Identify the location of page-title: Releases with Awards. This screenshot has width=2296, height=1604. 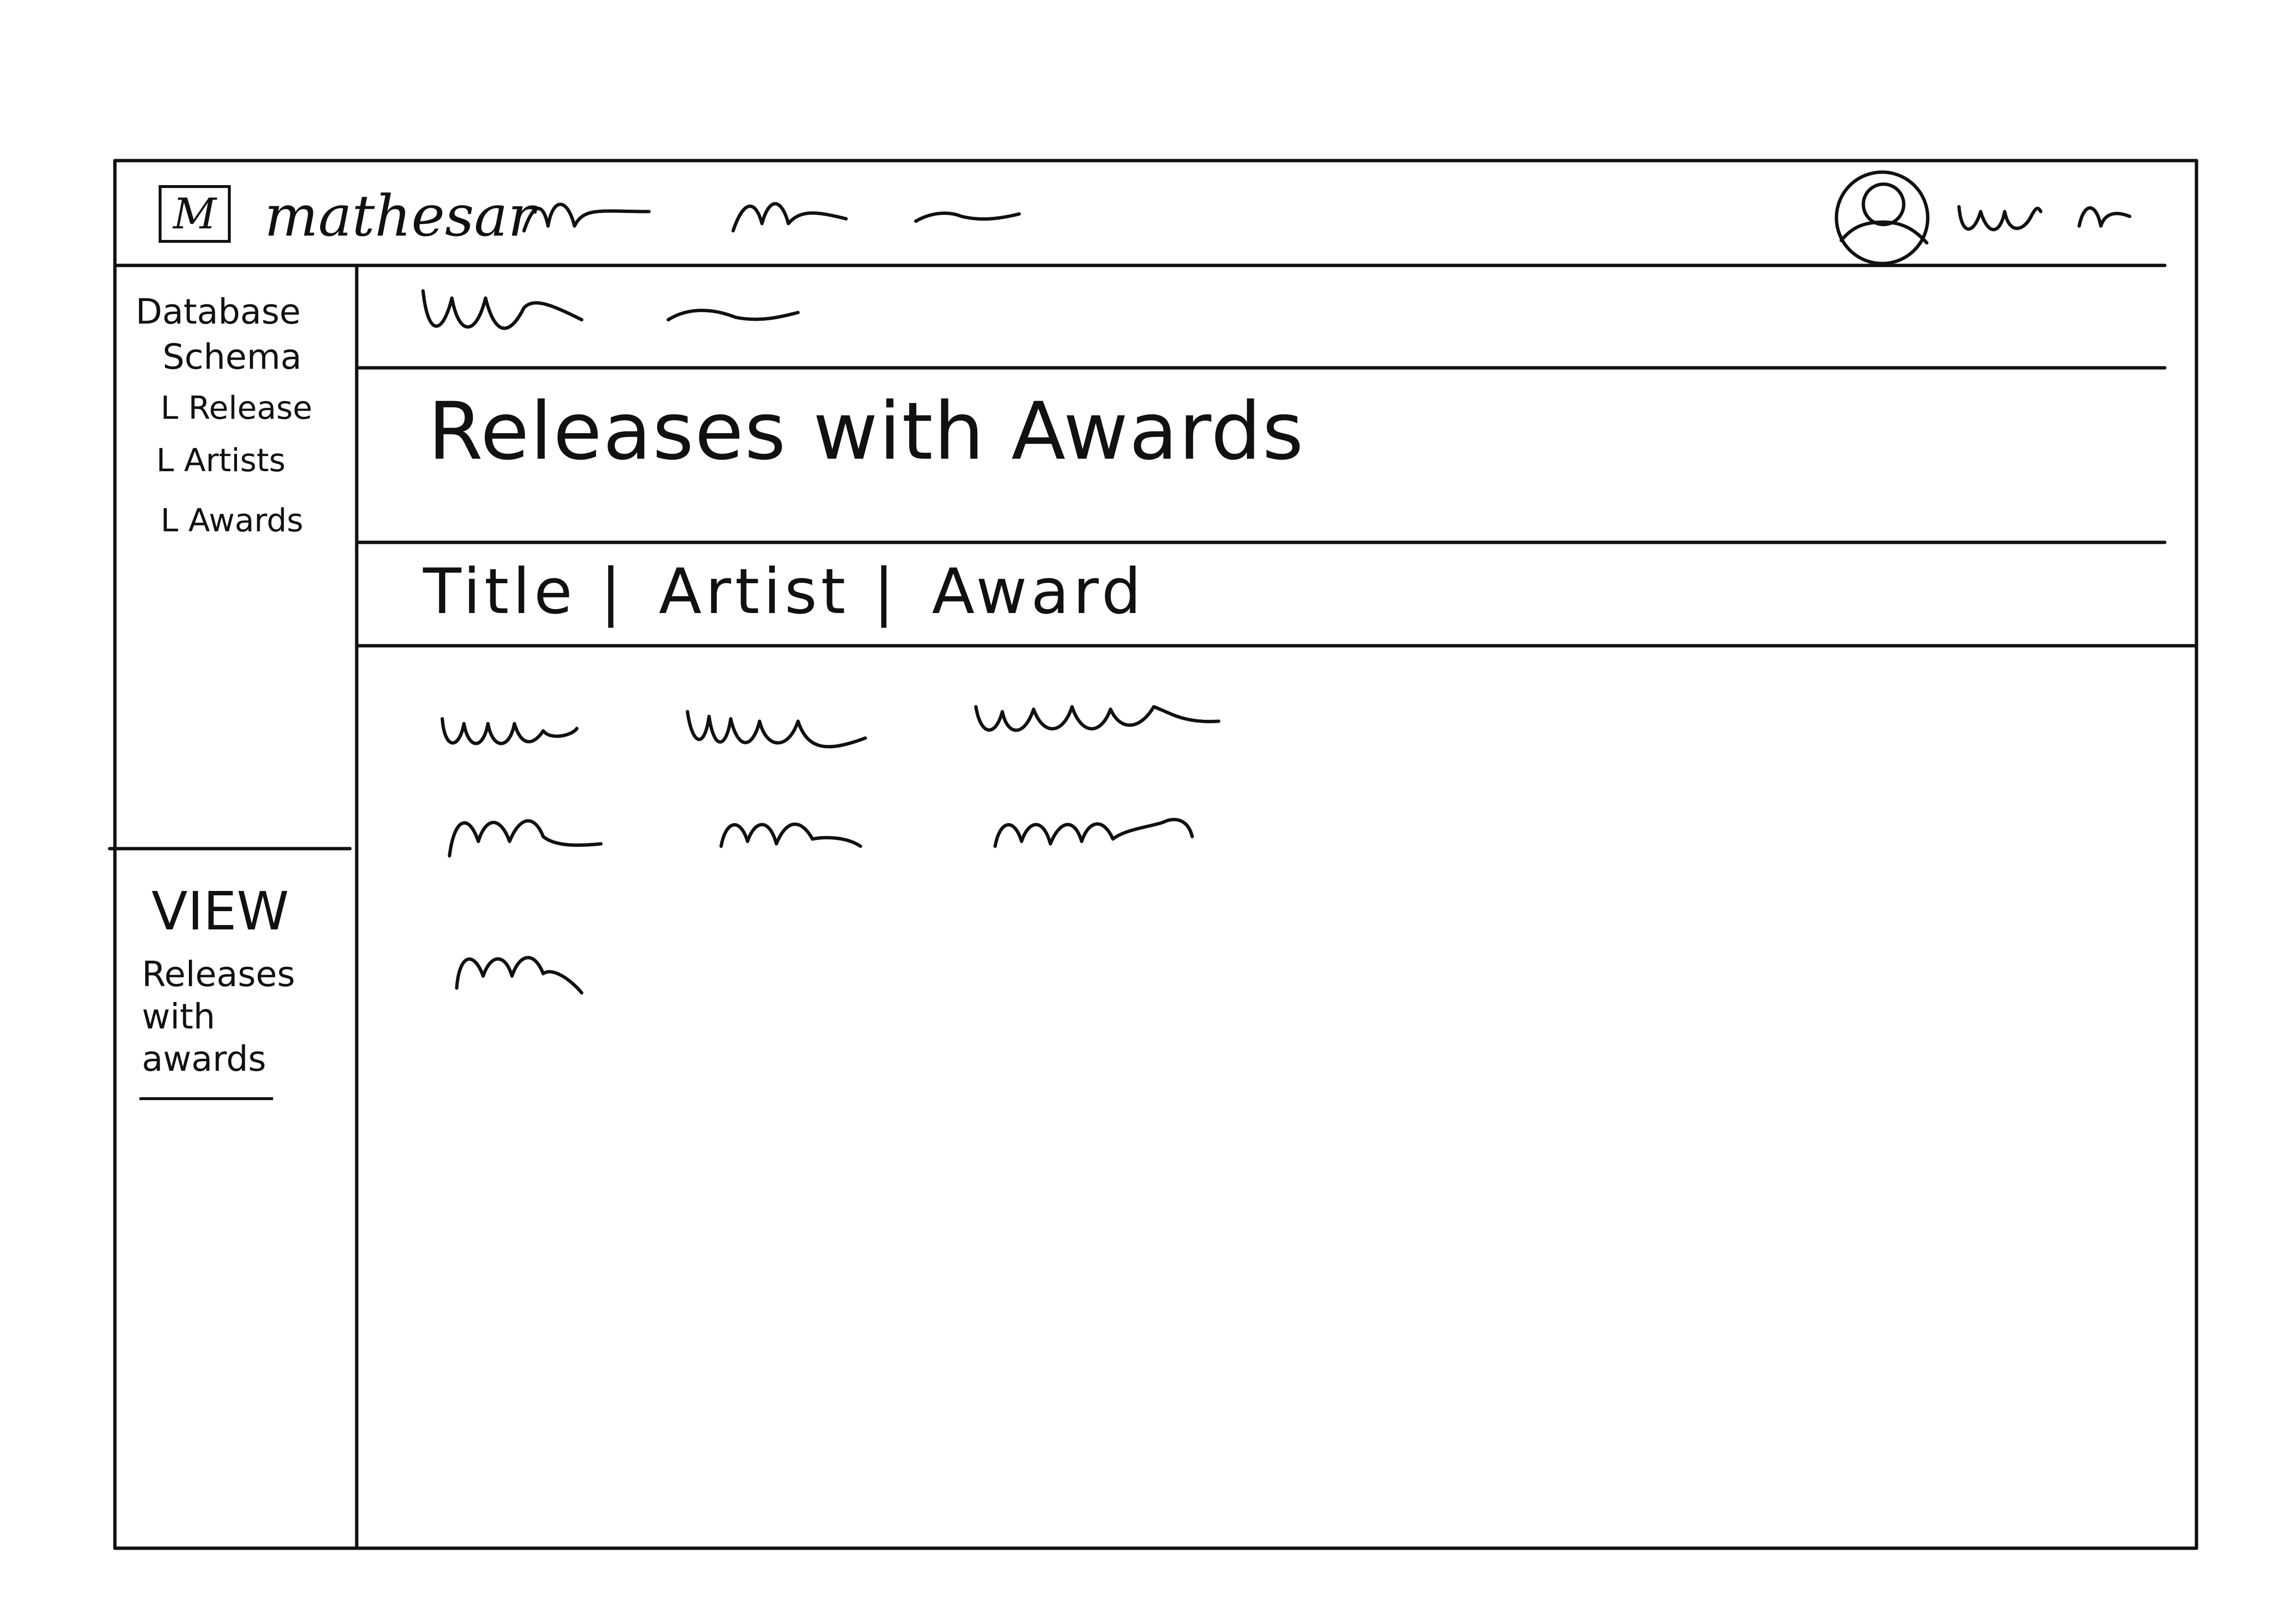
(866, 431).